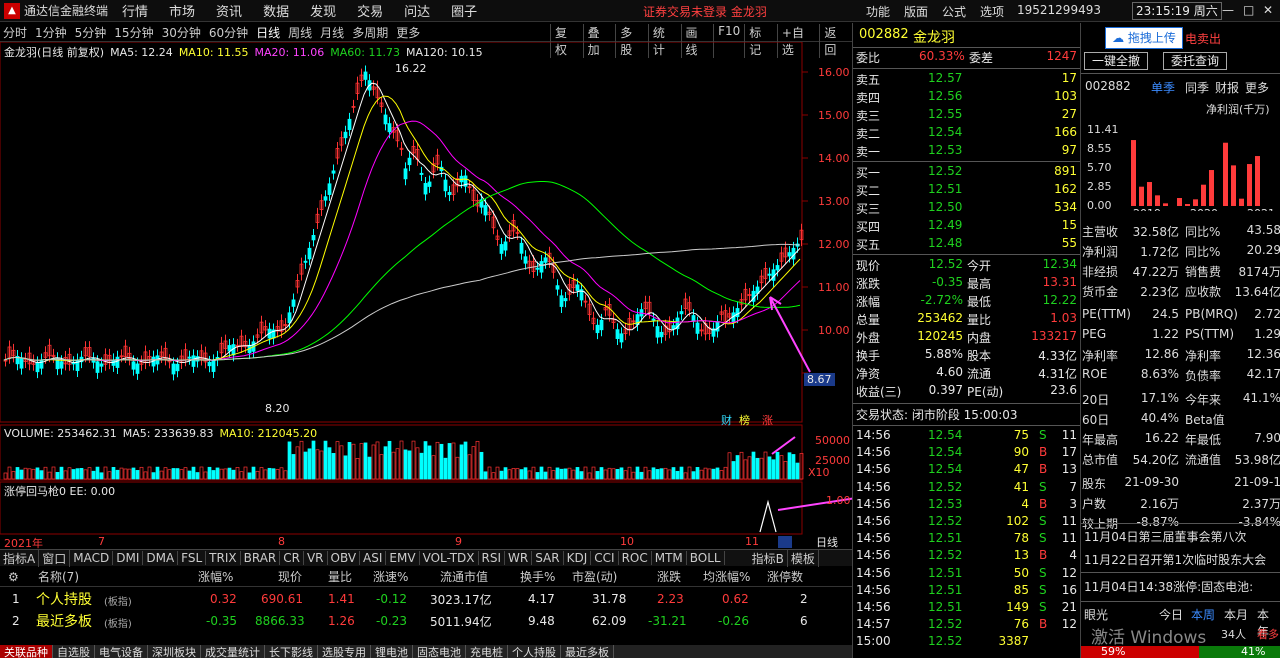 The width and height of the screenshot is (1280, 658). Describe the element at coordinates (669, 576) in the screenshot. I see `col-diff: 涨跌` at that location.